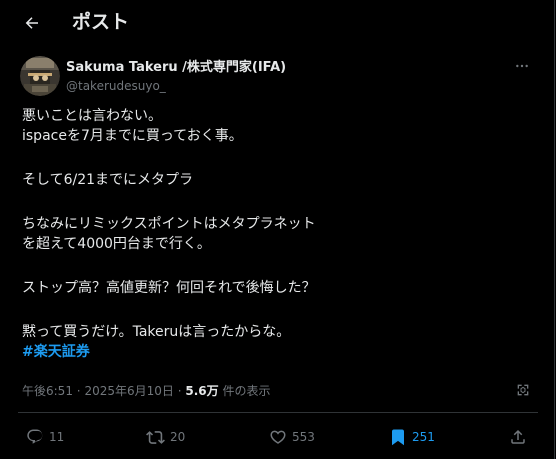 The width and height of the screenshot is (556, 459). Describe the element at coordinates (176, 67) in the screenshot. I see `author-name: Sakuma Takeru /株式専門家(IFA)` at that location.